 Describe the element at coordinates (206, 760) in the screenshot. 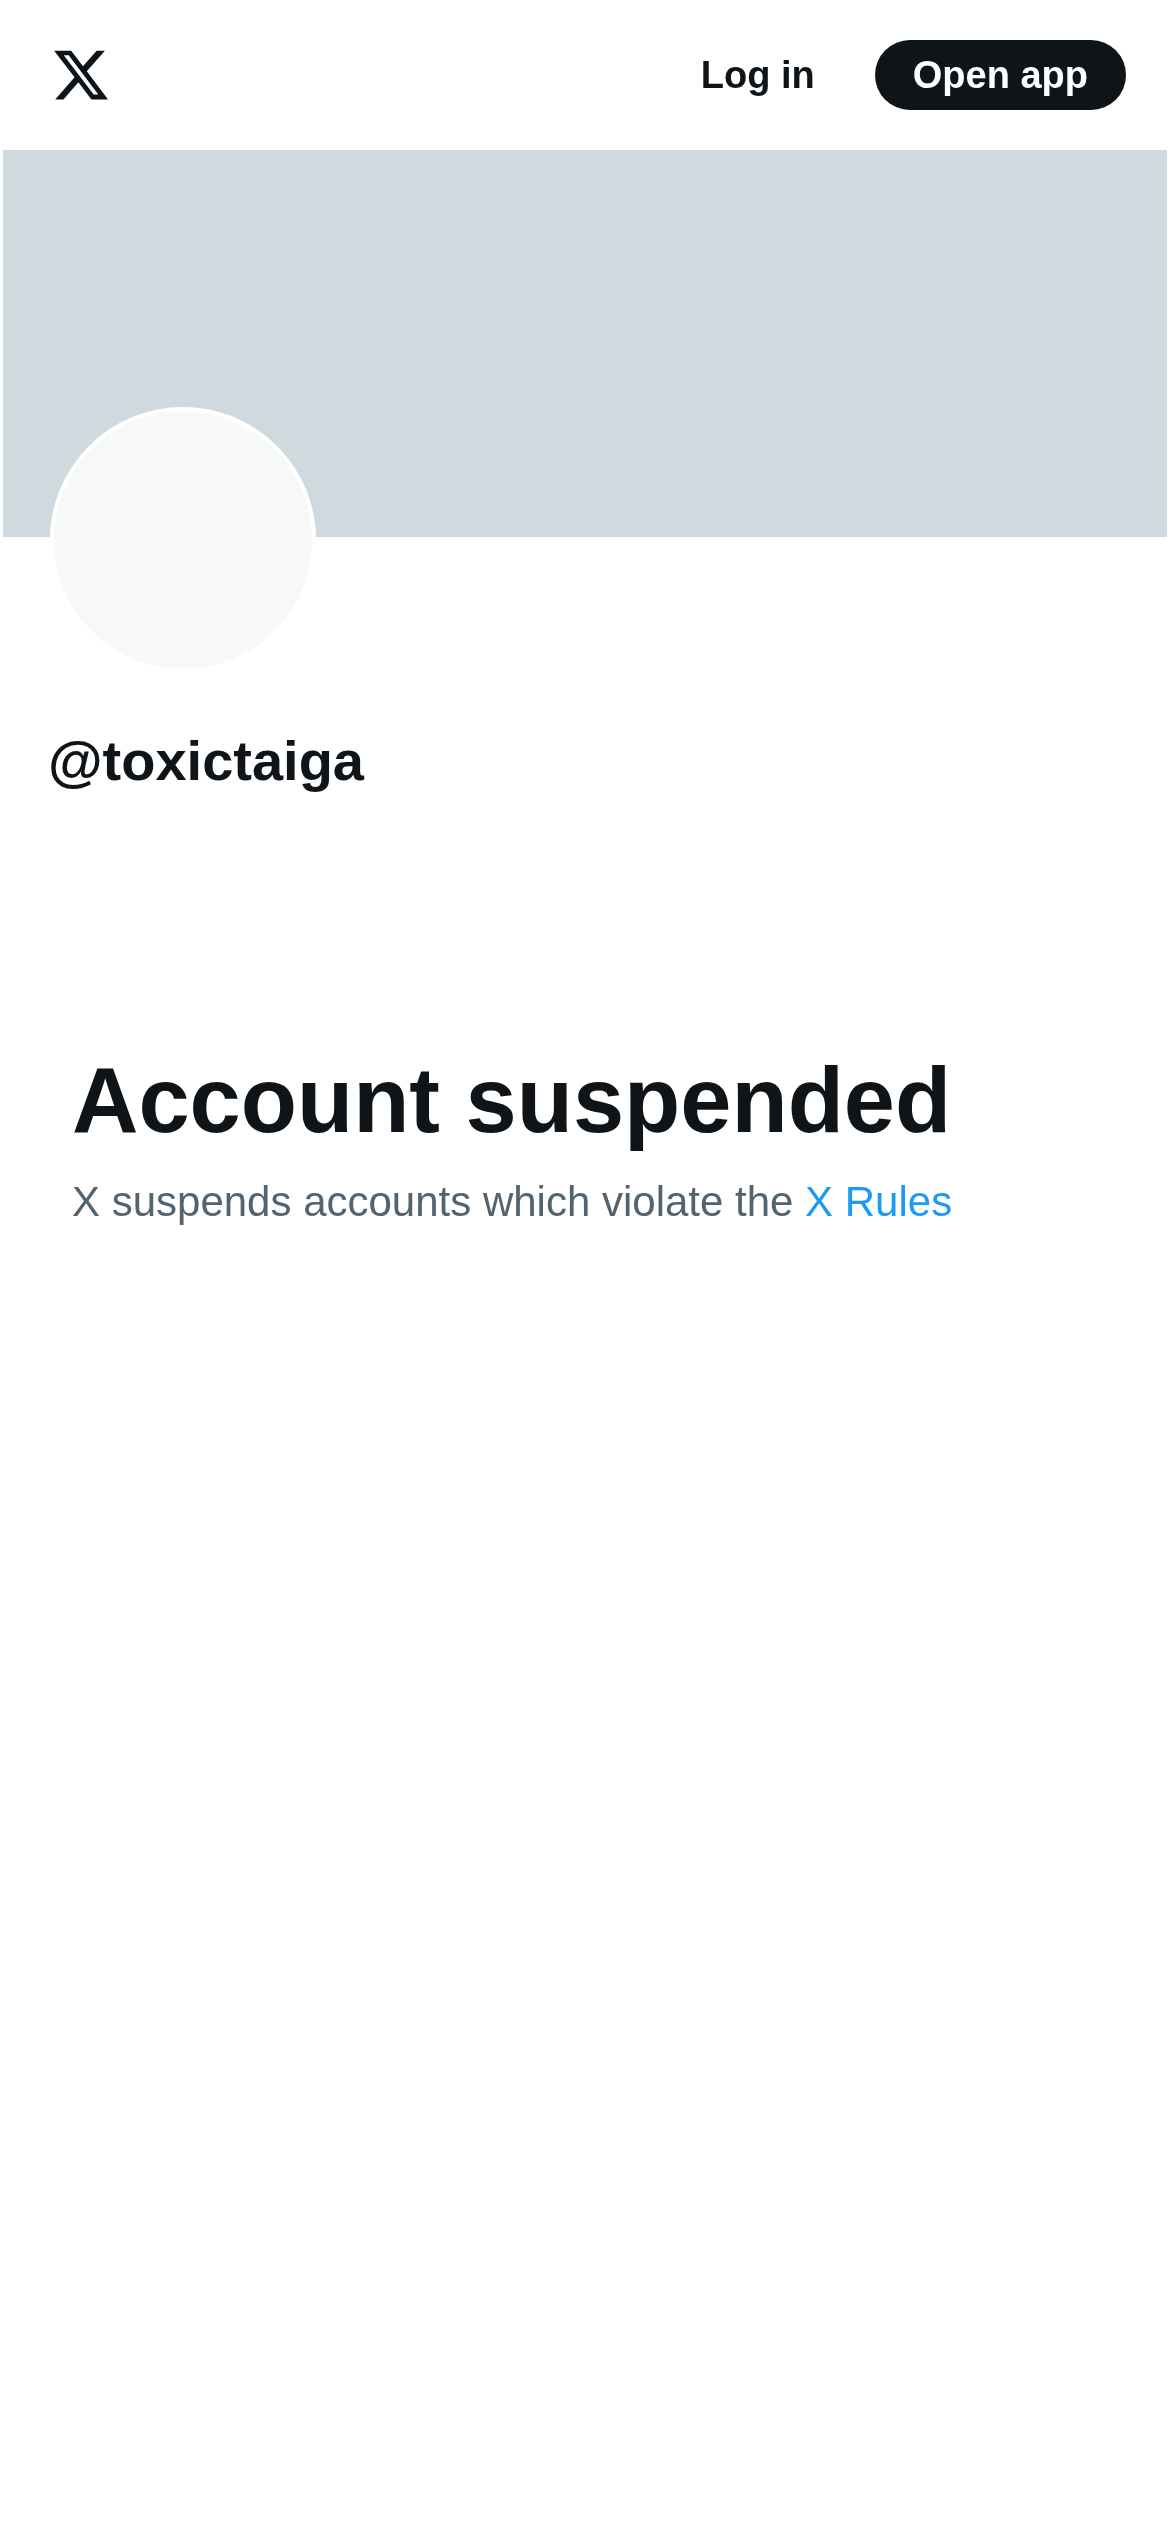

I see `profile-handle: @toxictaiga` at that location.